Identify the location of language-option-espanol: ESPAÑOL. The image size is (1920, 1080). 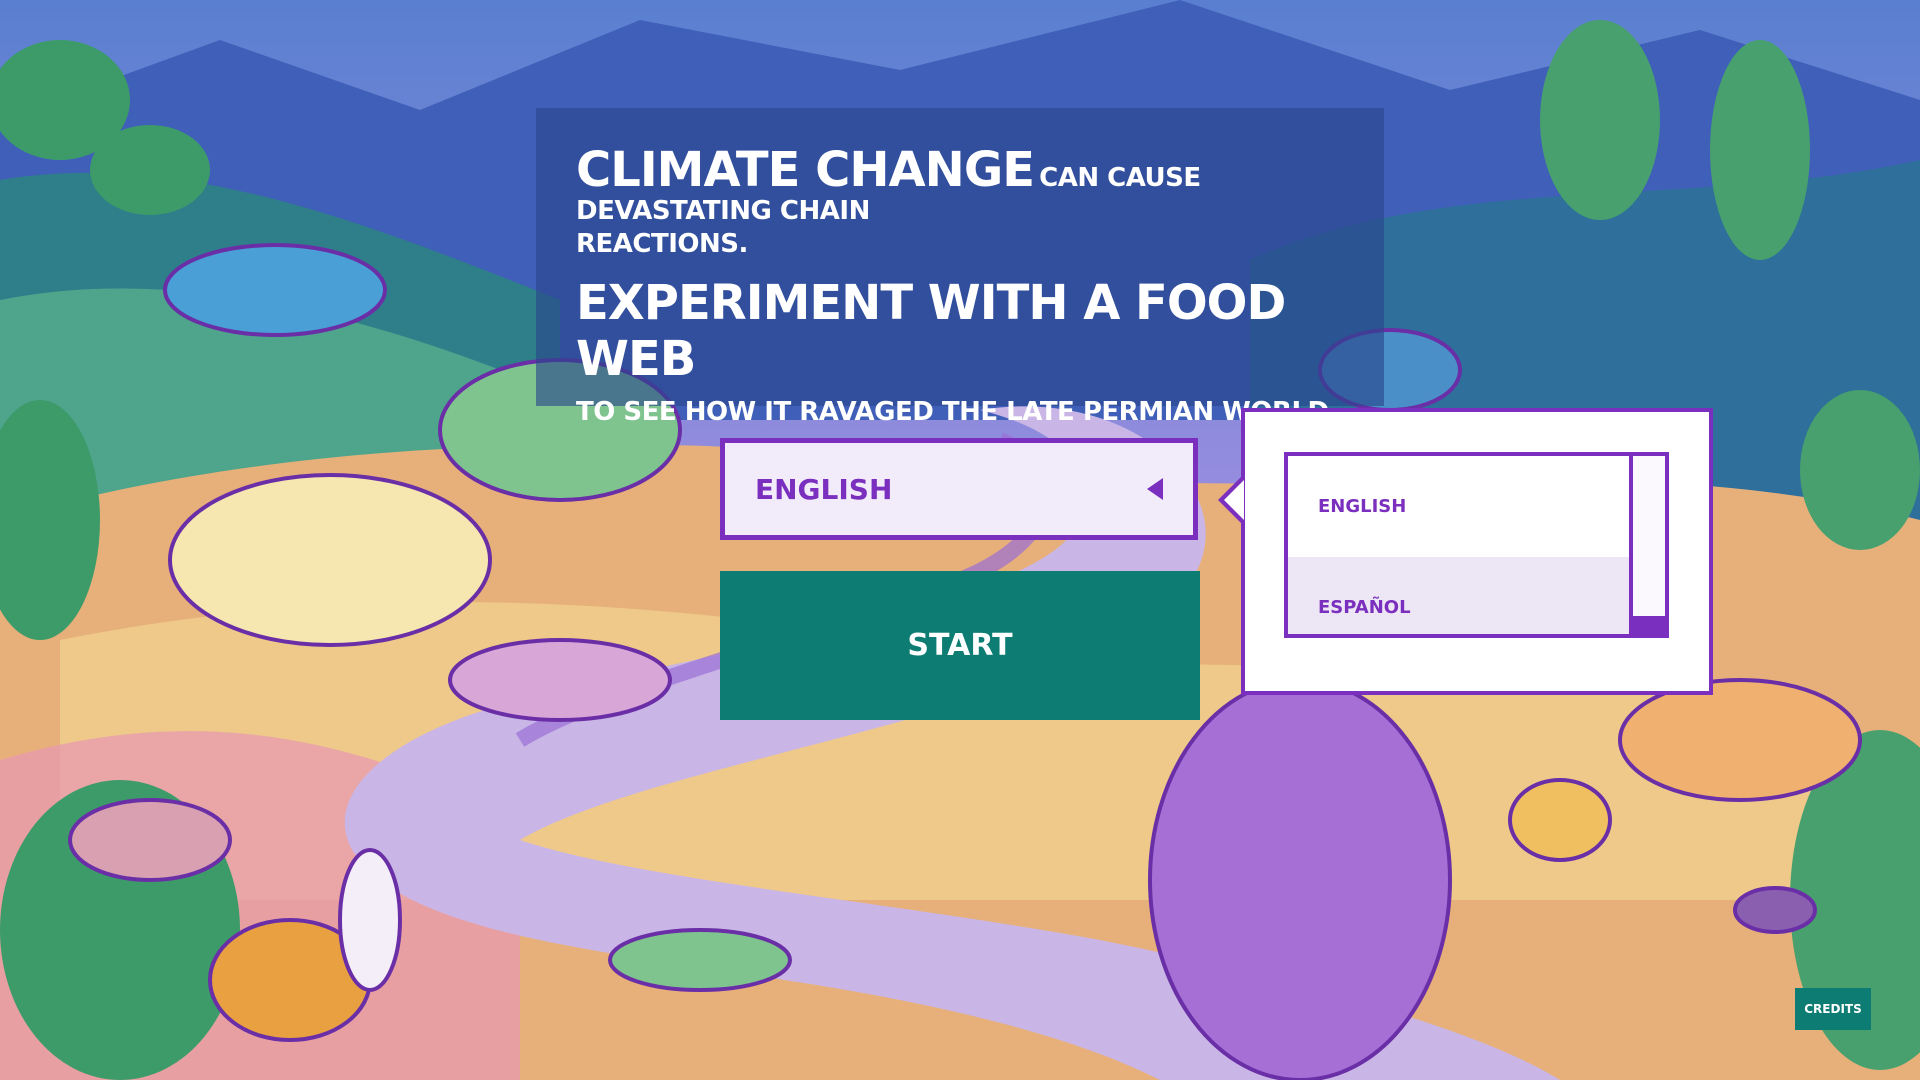
(1458, 595).